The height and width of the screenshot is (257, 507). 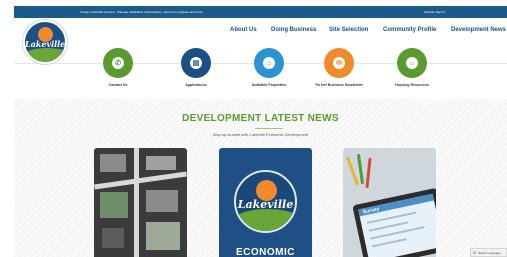 I want to click on applications-circle: ▤, so click(x=196, y=63).